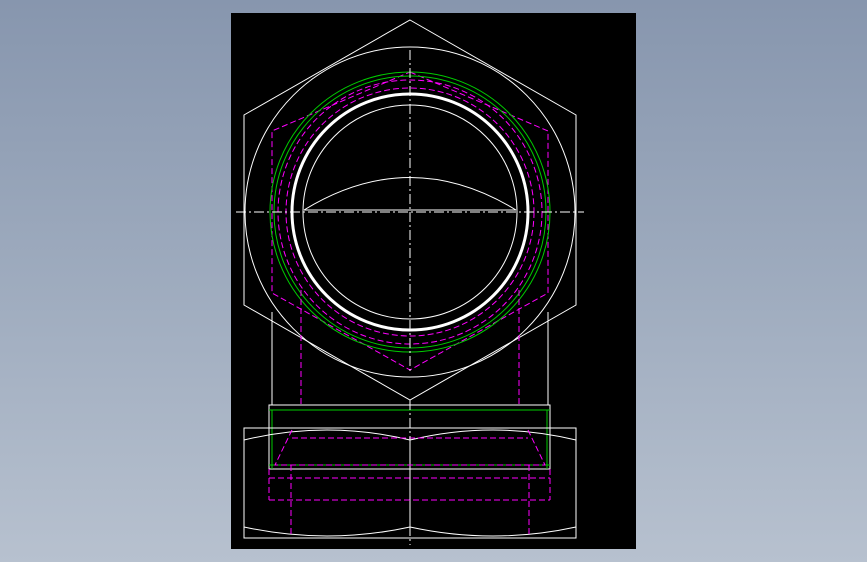  Describe the element at coordinates (410, 472) in the screenshot. I see `front-view` at that location.